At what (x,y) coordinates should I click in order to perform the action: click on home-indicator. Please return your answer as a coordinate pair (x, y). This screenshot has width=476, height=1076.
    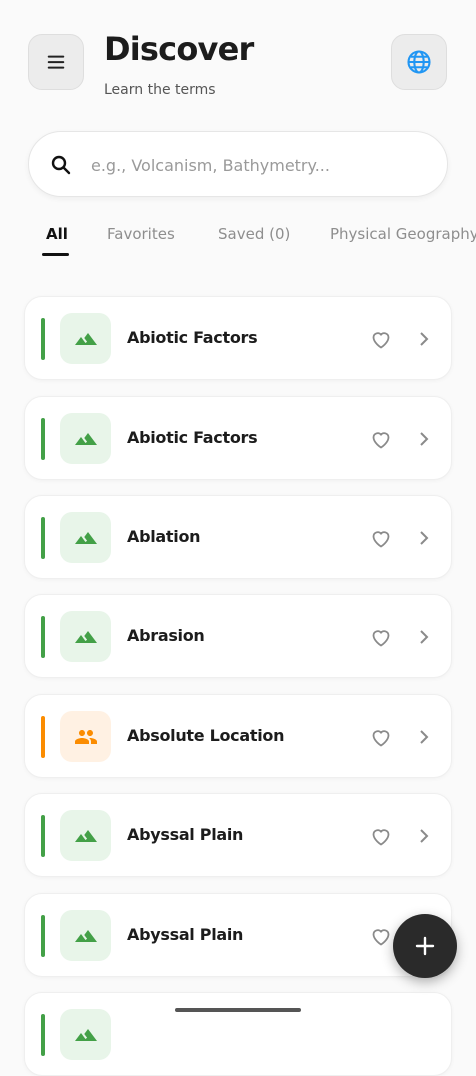
    Looking at the image, I should click on (238, 1010).